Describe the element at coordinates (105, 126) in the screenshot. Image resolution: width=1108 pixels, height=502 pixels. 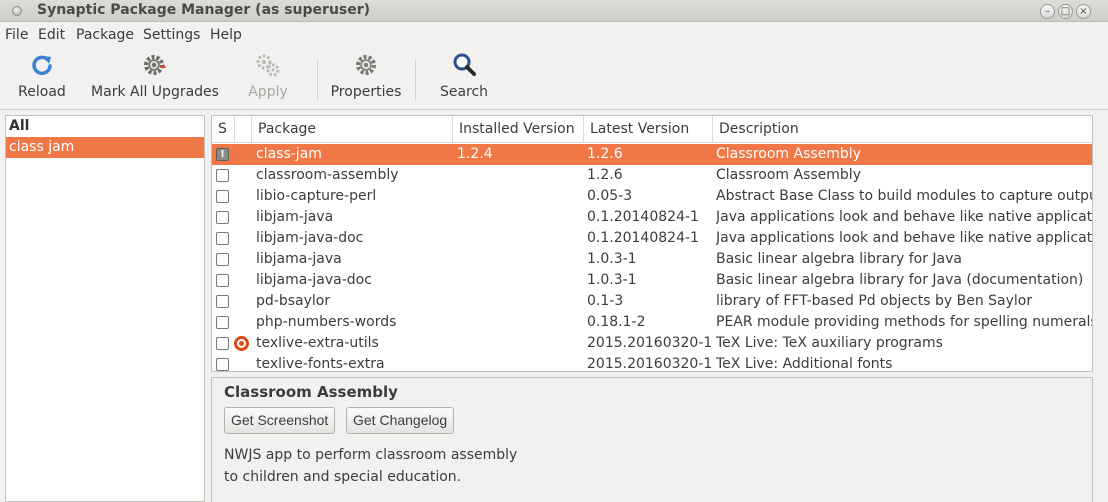
I see `filter-header-all: All` at that location.